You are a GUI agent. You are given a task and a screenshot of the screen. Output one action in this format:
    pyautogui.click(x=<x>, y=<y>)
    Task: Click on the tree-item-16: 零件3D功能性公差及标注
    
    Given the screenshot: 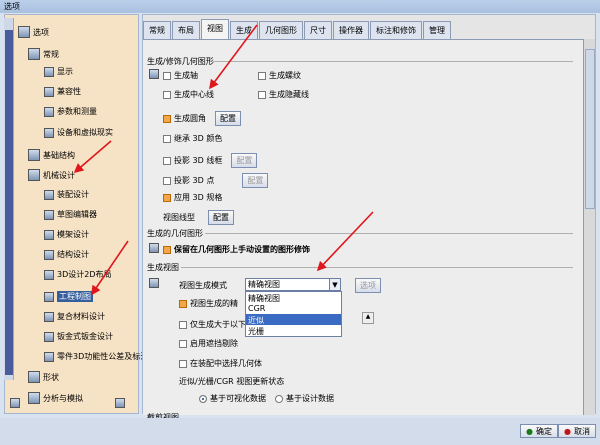 What is the action you would take?
    pyautogui.click(x=96, y=356)
    